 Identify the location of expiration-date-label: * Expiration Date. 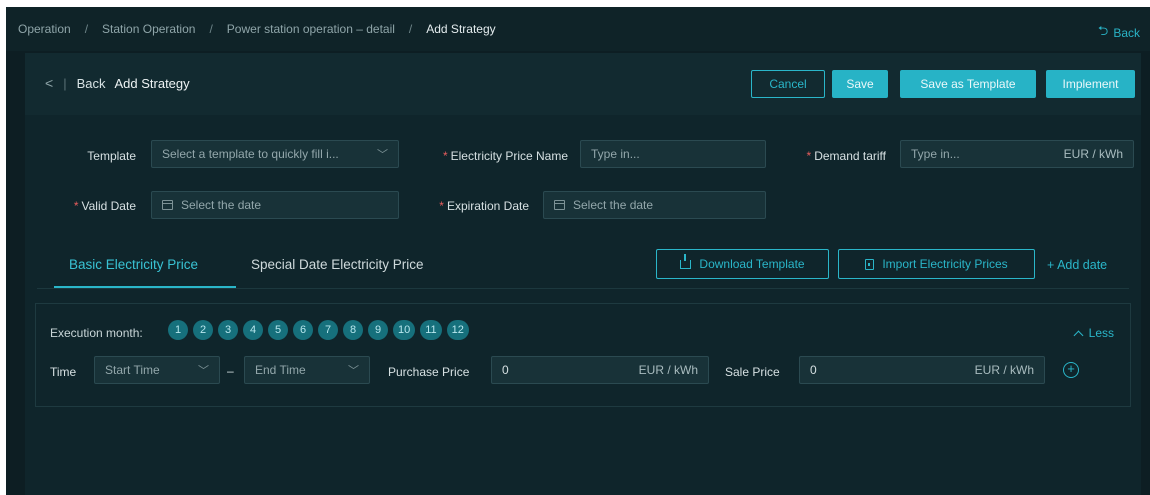
(477, 206).